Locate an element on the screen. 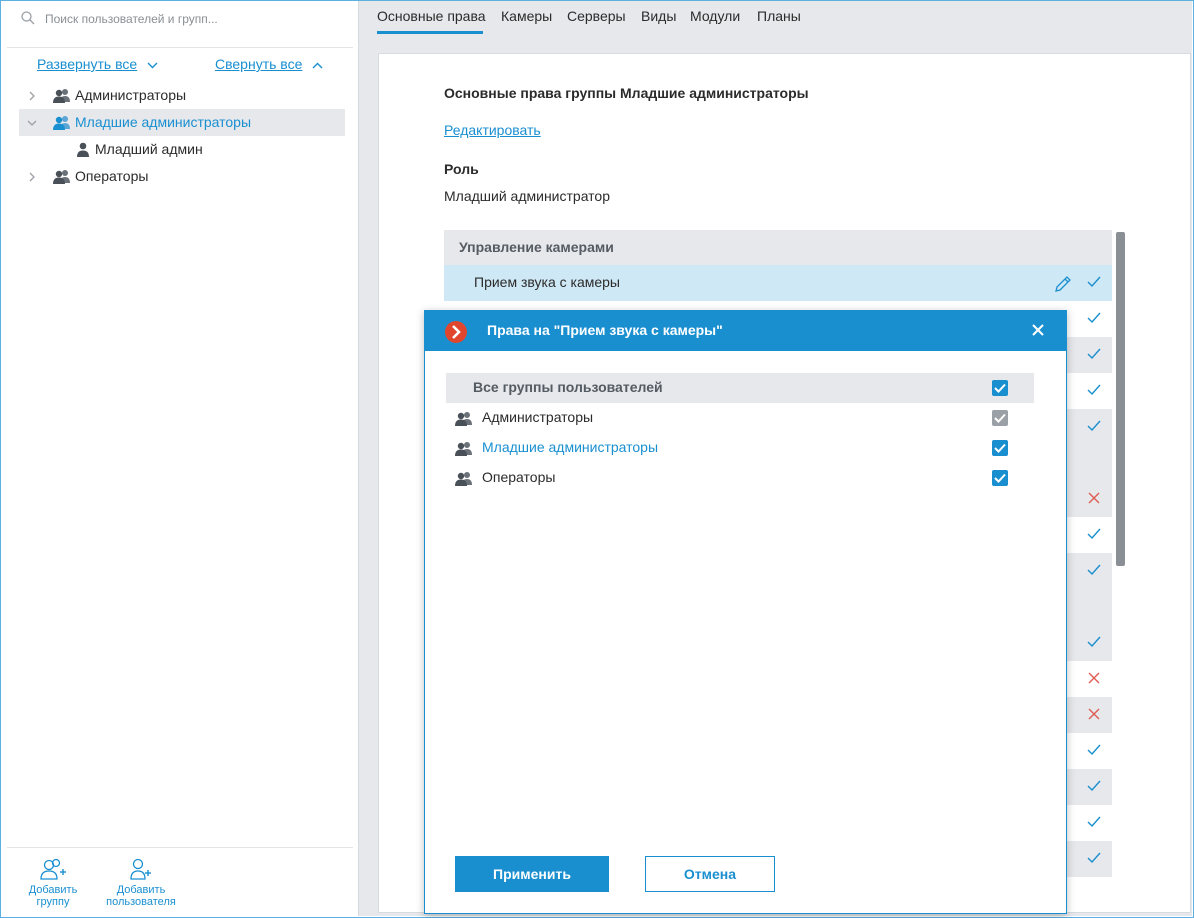 This screenshot has width=1194, height=918. tree-item-operators: Операторы is located at coordinates (182, 176).